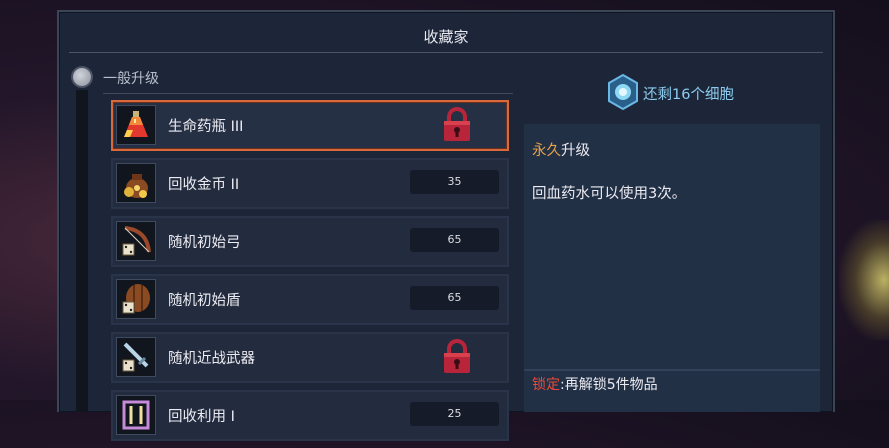 This screenshot has height=448, width=889. What do you see at coordinates (204, 301) in the screenshot?
I see `upgrade-item-name: 随机初始盾` at bounding box center [204, 301].